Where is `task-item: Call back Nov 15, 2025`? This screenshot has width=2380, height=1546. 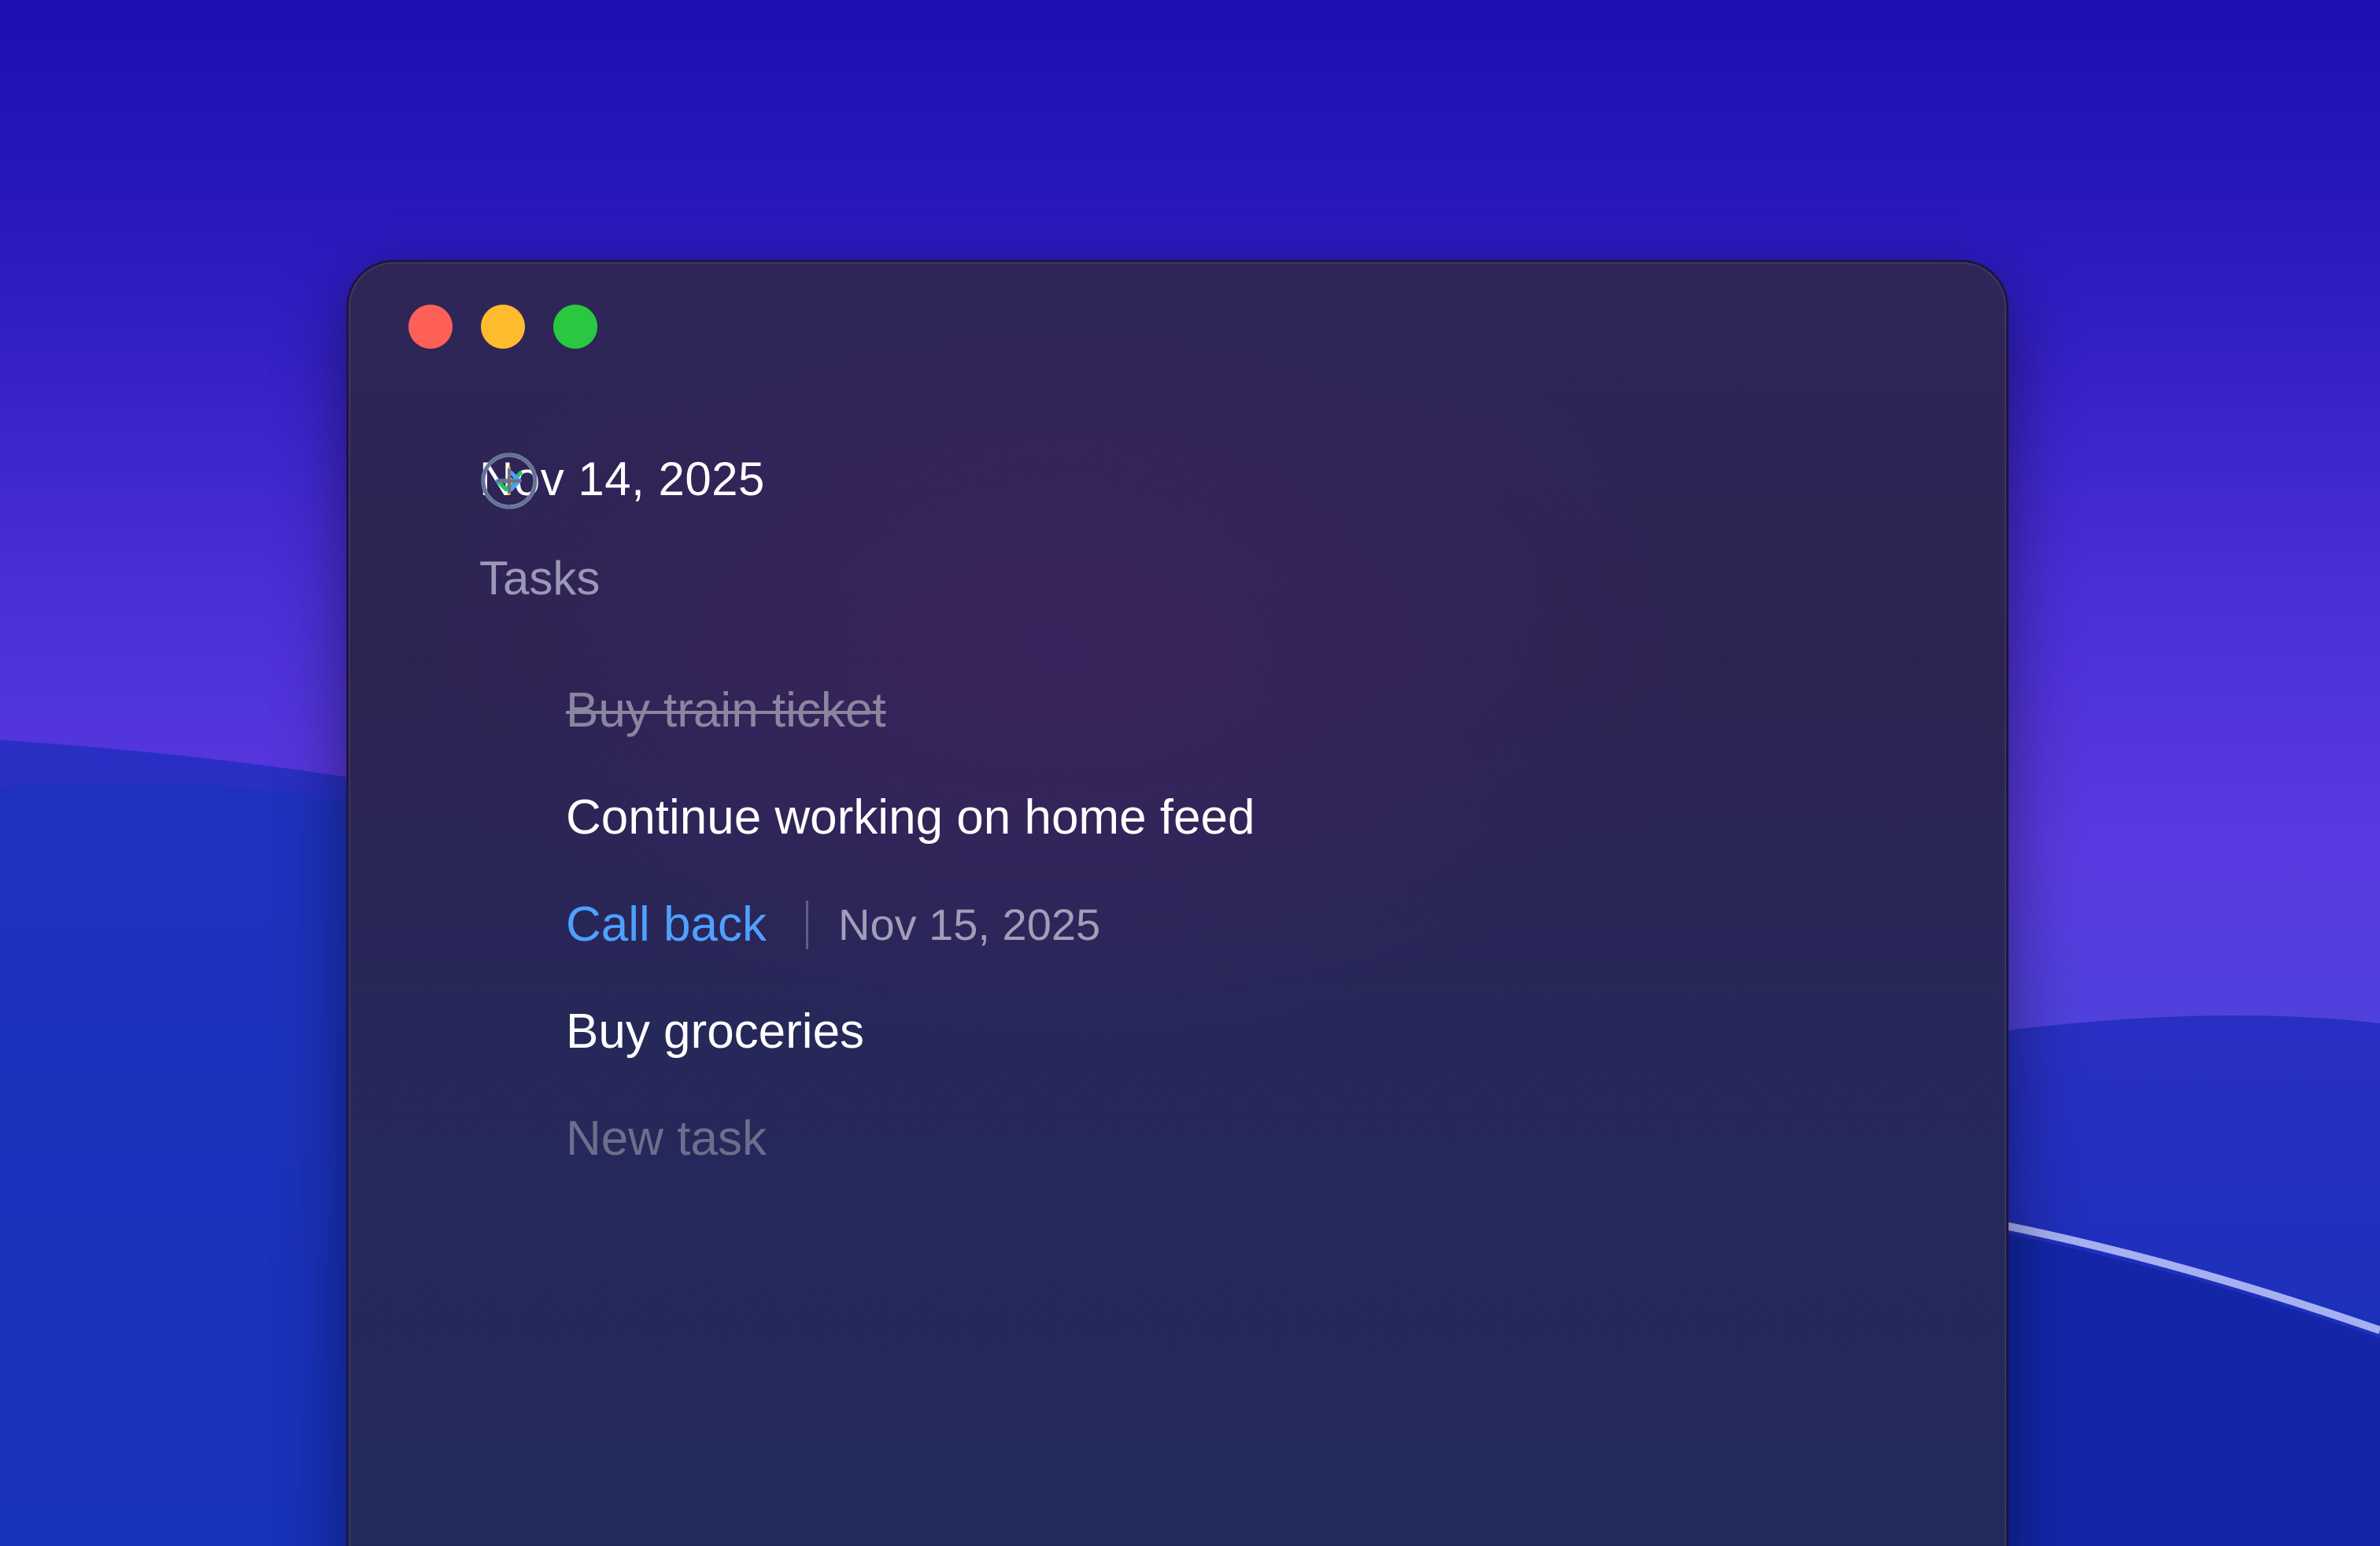
task-item: Call back Nov 15, 2025 is located at coordinates (867, 715).